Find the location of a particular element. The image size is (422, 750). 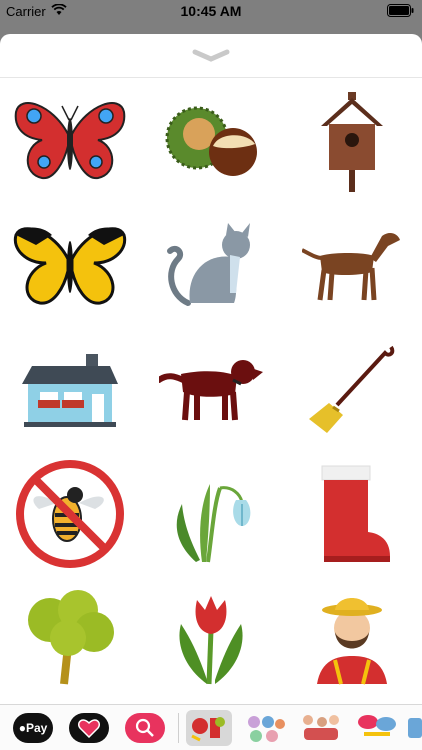

sticker-no-wasp-sign is located at coordinates (70, 514).